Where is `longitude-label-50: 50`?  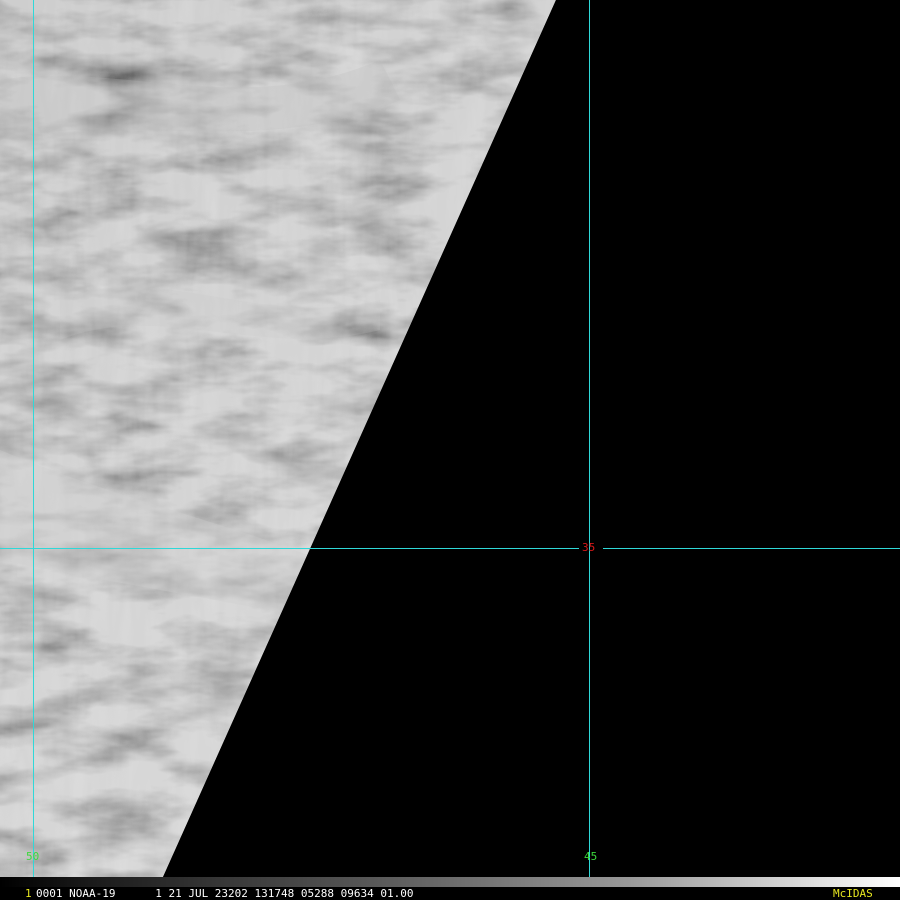
longitude-label-50: 50 is located at coordinates (33, 856).